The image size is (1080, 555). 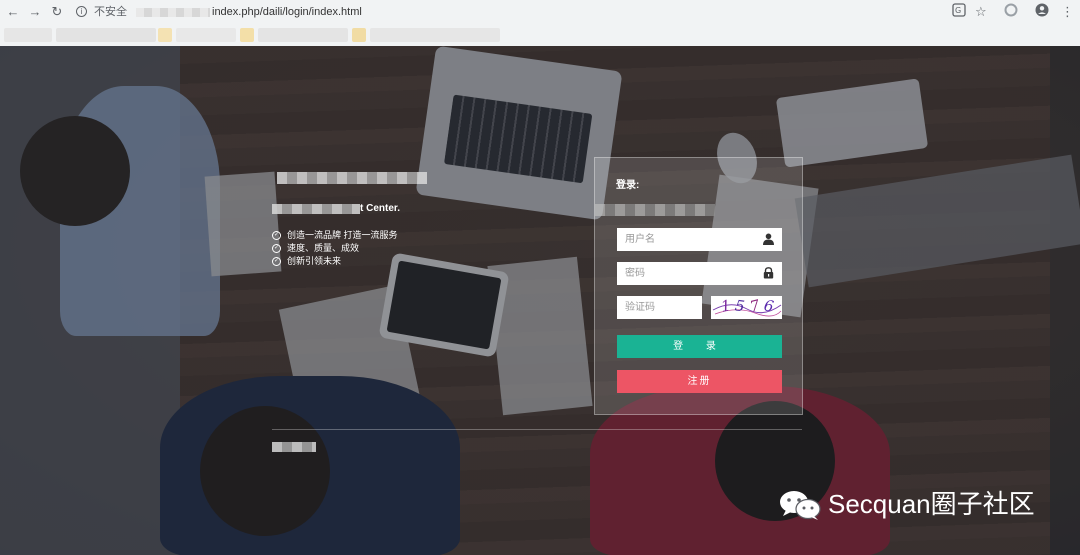 I want to click on list-item: ✓ 速度、质量、成效, so click(x=335, y=248).